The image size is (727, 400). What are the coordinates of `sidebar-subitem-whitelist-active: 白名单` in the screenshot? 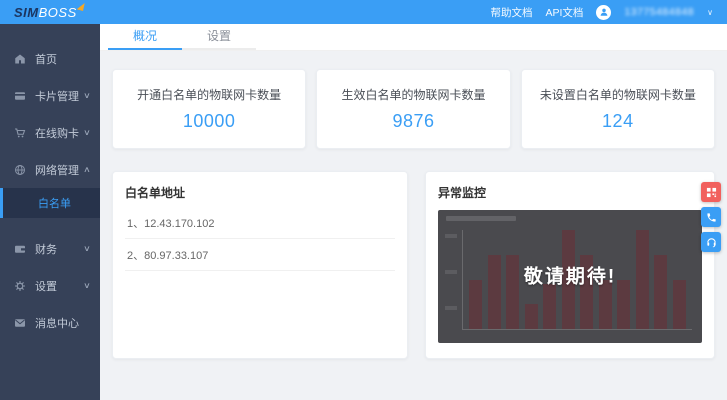 It's located at (50, 203).